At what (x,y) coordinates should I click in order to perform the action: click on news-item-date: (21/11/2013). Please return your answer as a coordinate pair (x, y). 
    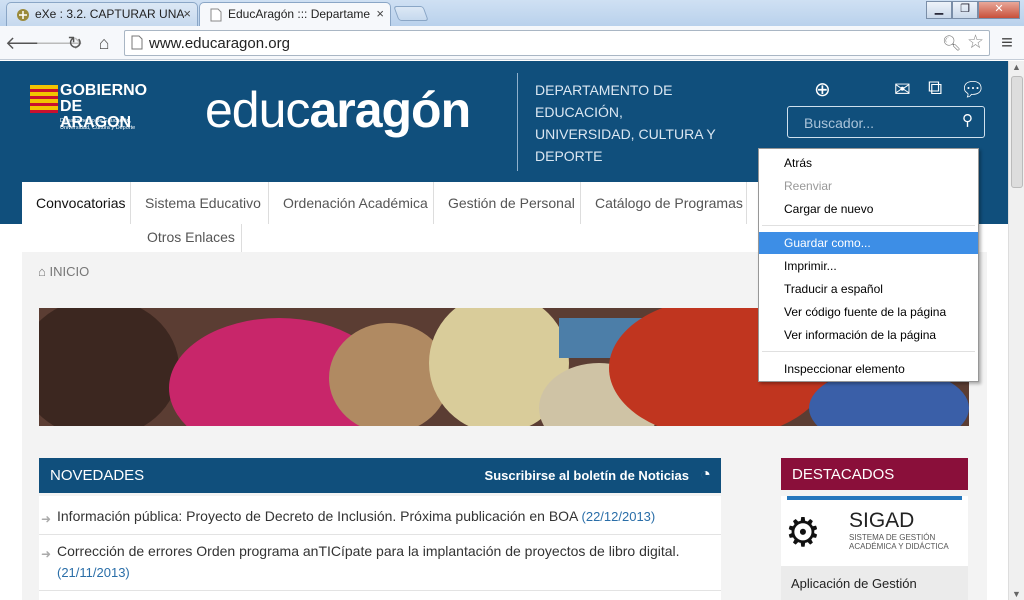
    Looking at the image, I should click on (93, 572).